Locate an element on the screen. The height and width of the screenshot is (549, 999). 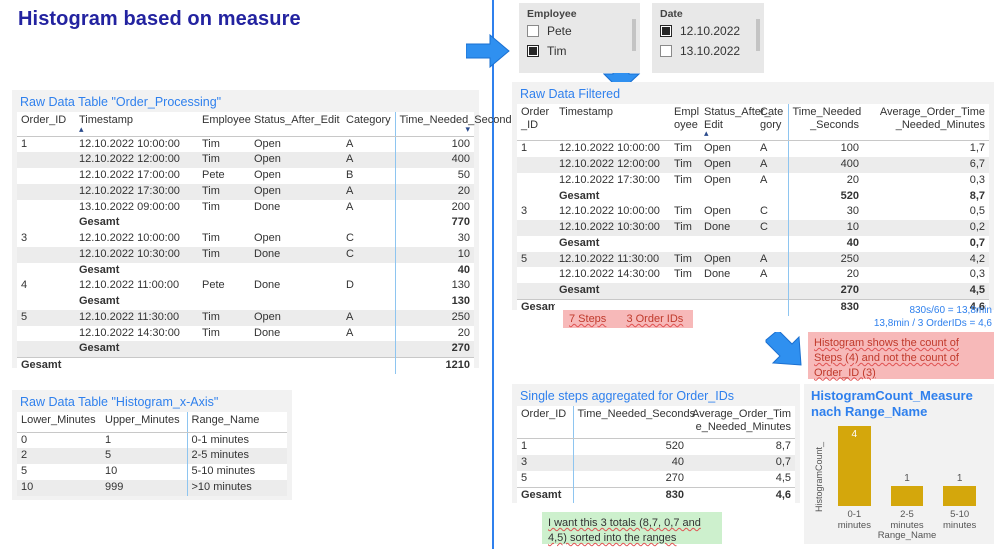
slicer-item-date-13: 13.10.2022 is located at coordinates (709, 51).